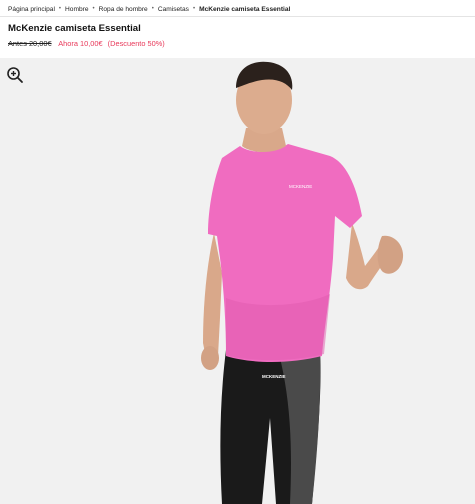 This screenshot has width=475, height=504. What do you see at coordinates (15, 75) in the screenshot?
I see `zoom-in-icon` at bounding box center [15, 75].